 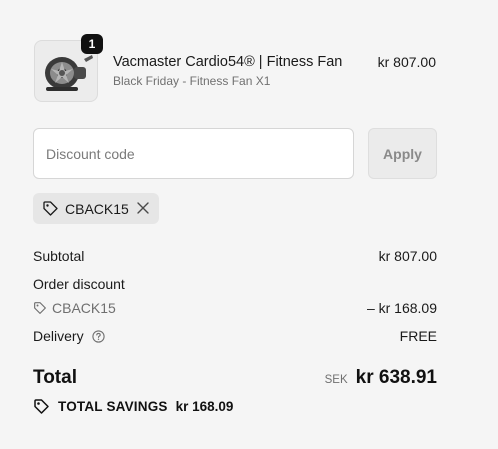 What do you see at coordinates (401, 308) in the screenshot?
I see `order-discount-value: – kr 168.09` at bounding box center [401, 308].